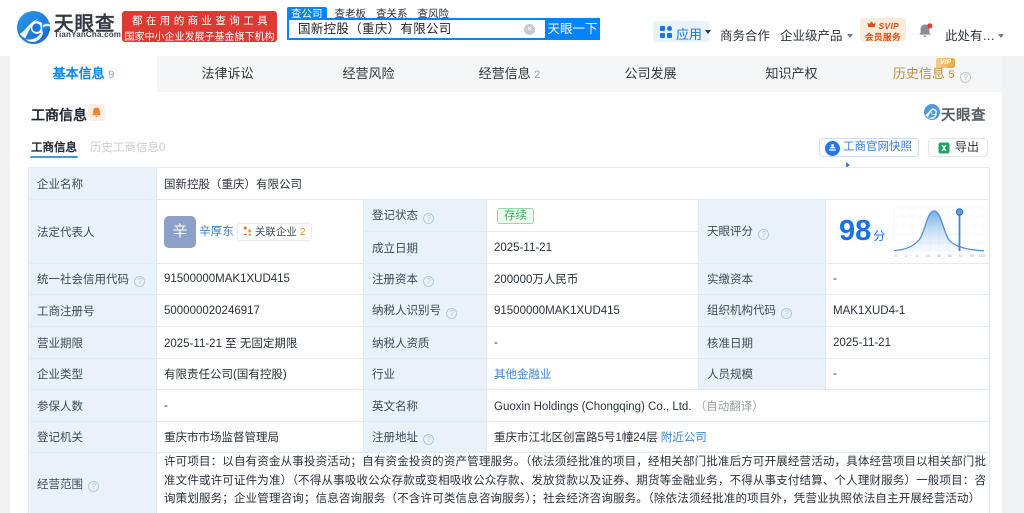  What do you see at coordinates (982, 255) in the screenshot?
I see `svg-text: 100` at bounding box center [982, 255].